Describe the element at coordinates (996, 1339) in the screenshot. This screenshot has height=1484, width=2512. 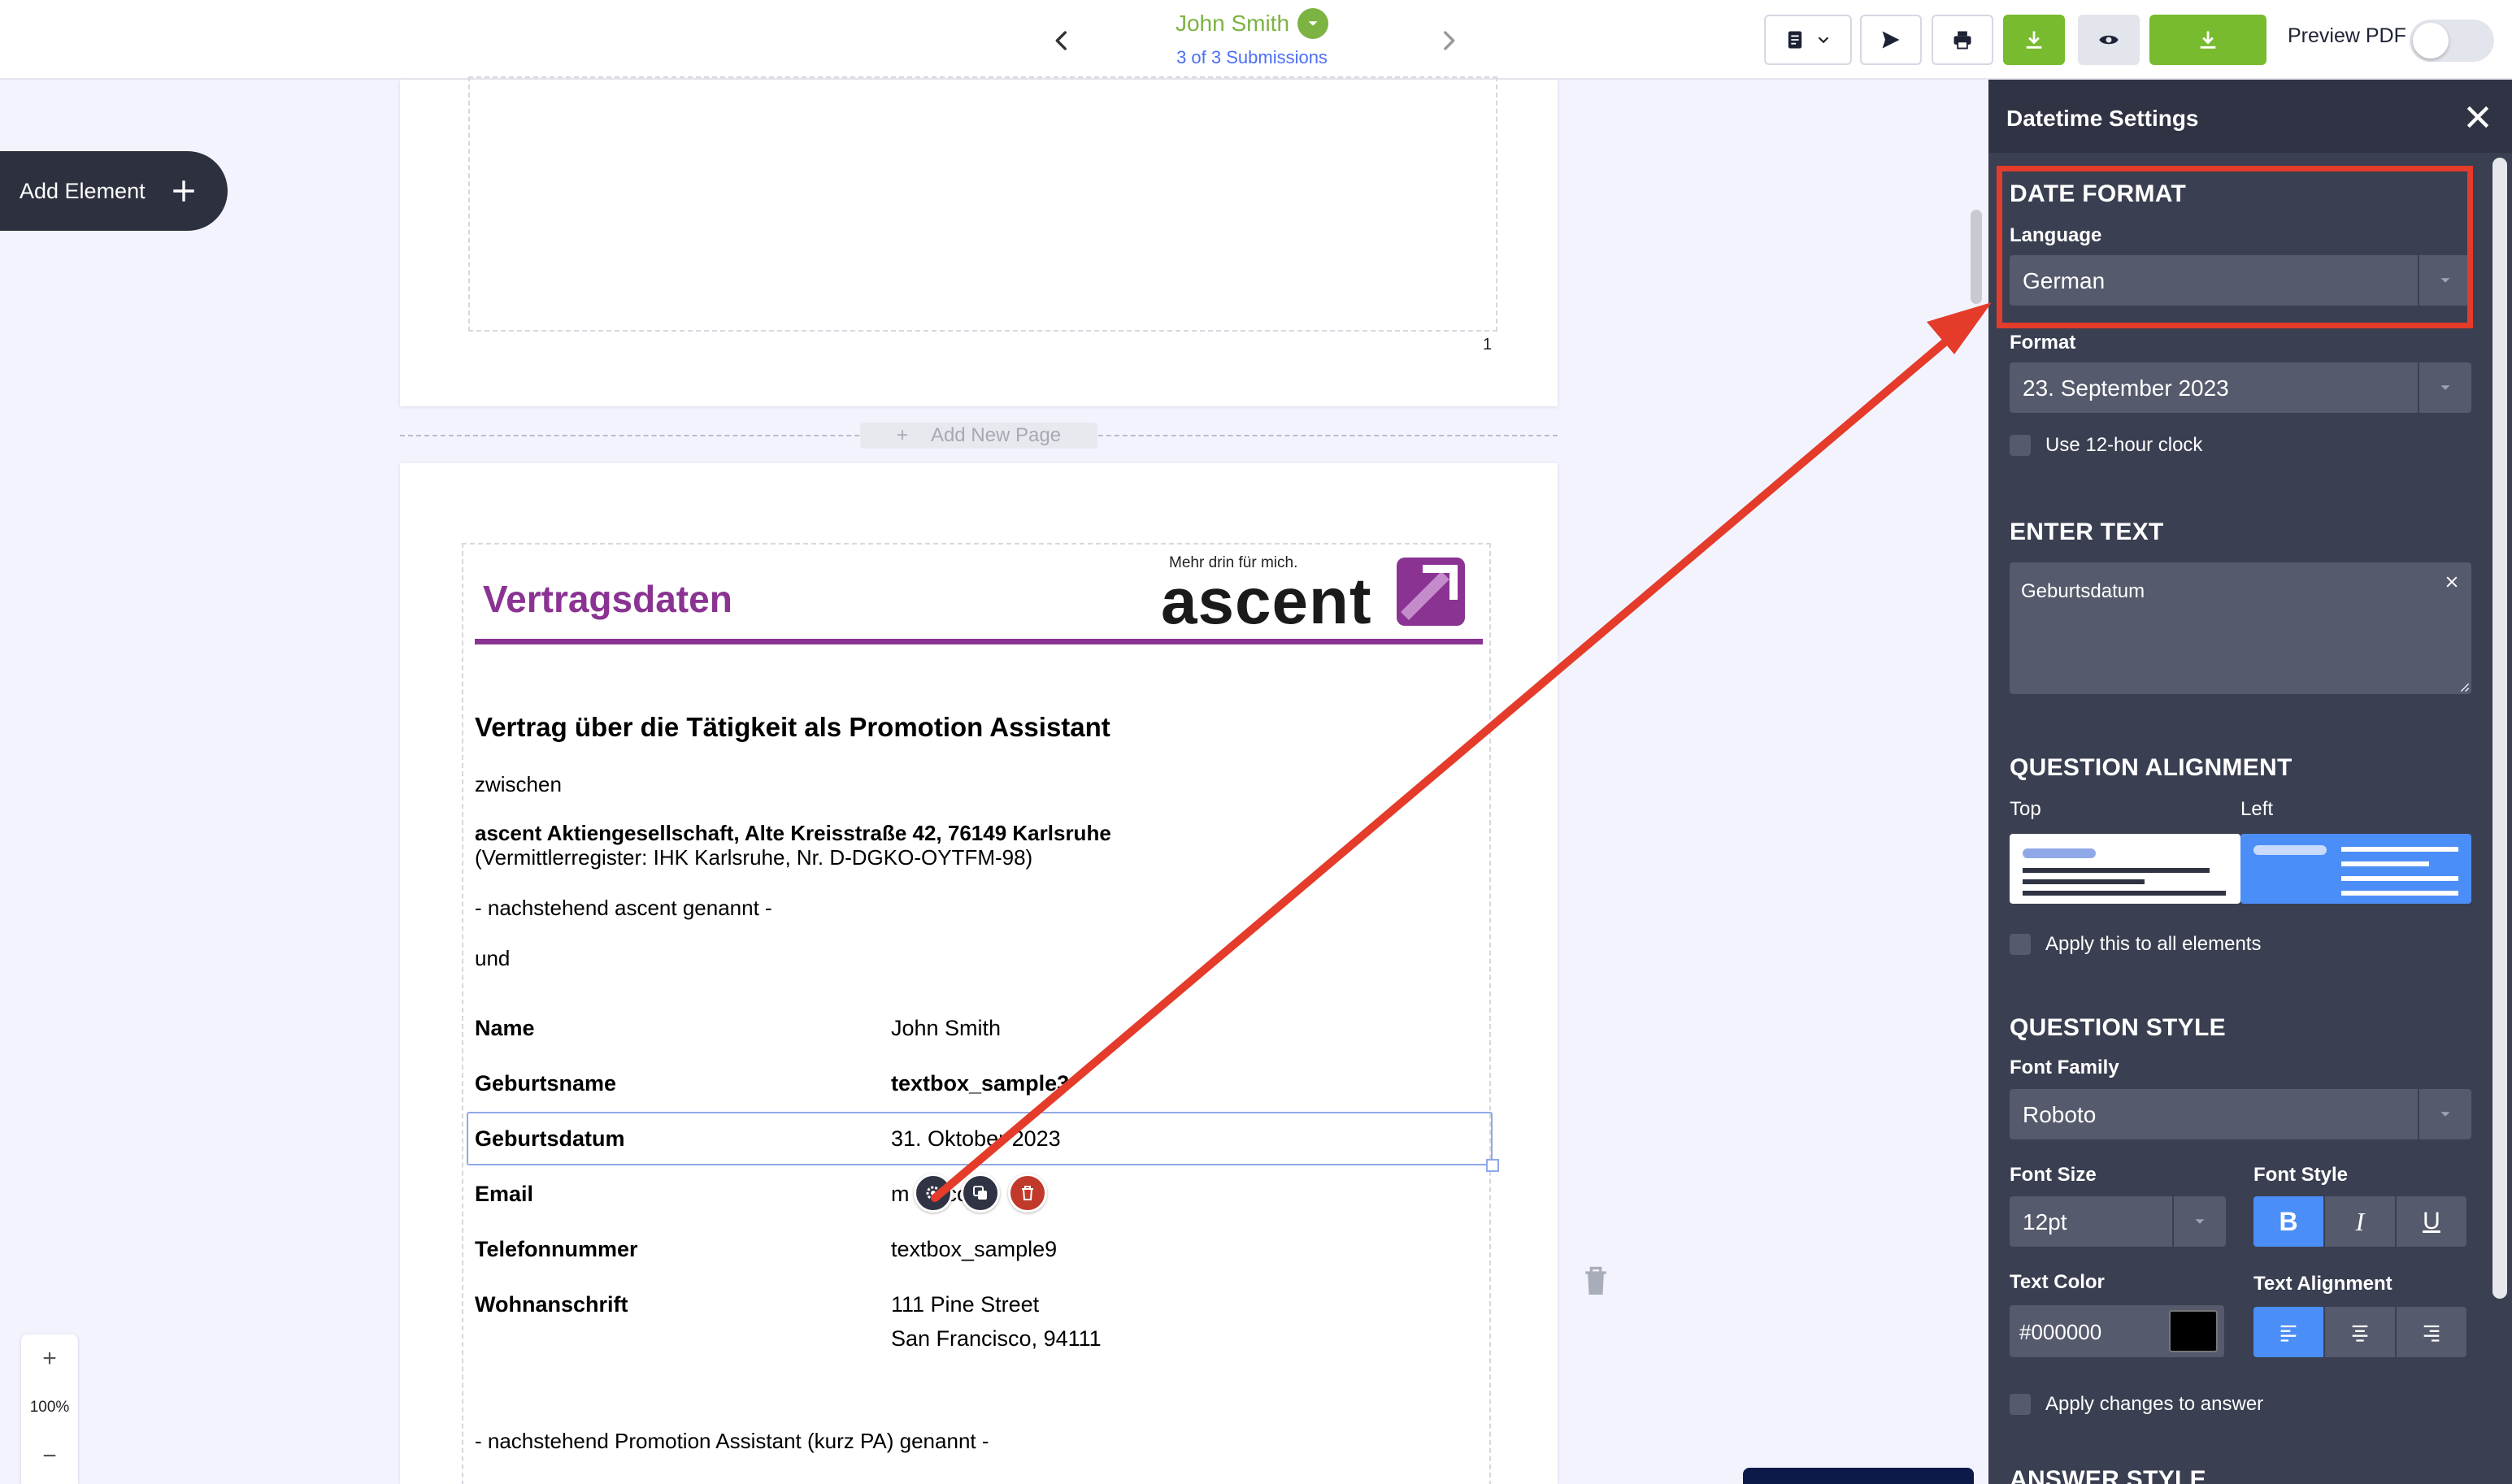
I see `field-value-address-line2: San Francisco, 94111` at that location.